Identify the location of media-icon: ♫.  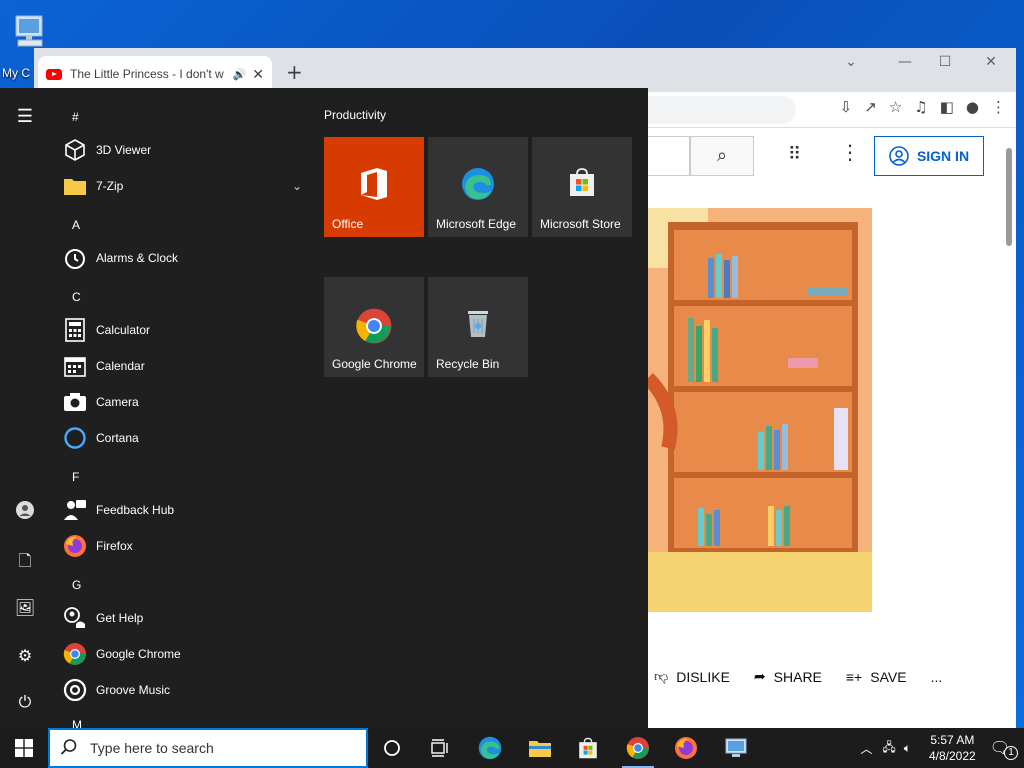
(920, 107).